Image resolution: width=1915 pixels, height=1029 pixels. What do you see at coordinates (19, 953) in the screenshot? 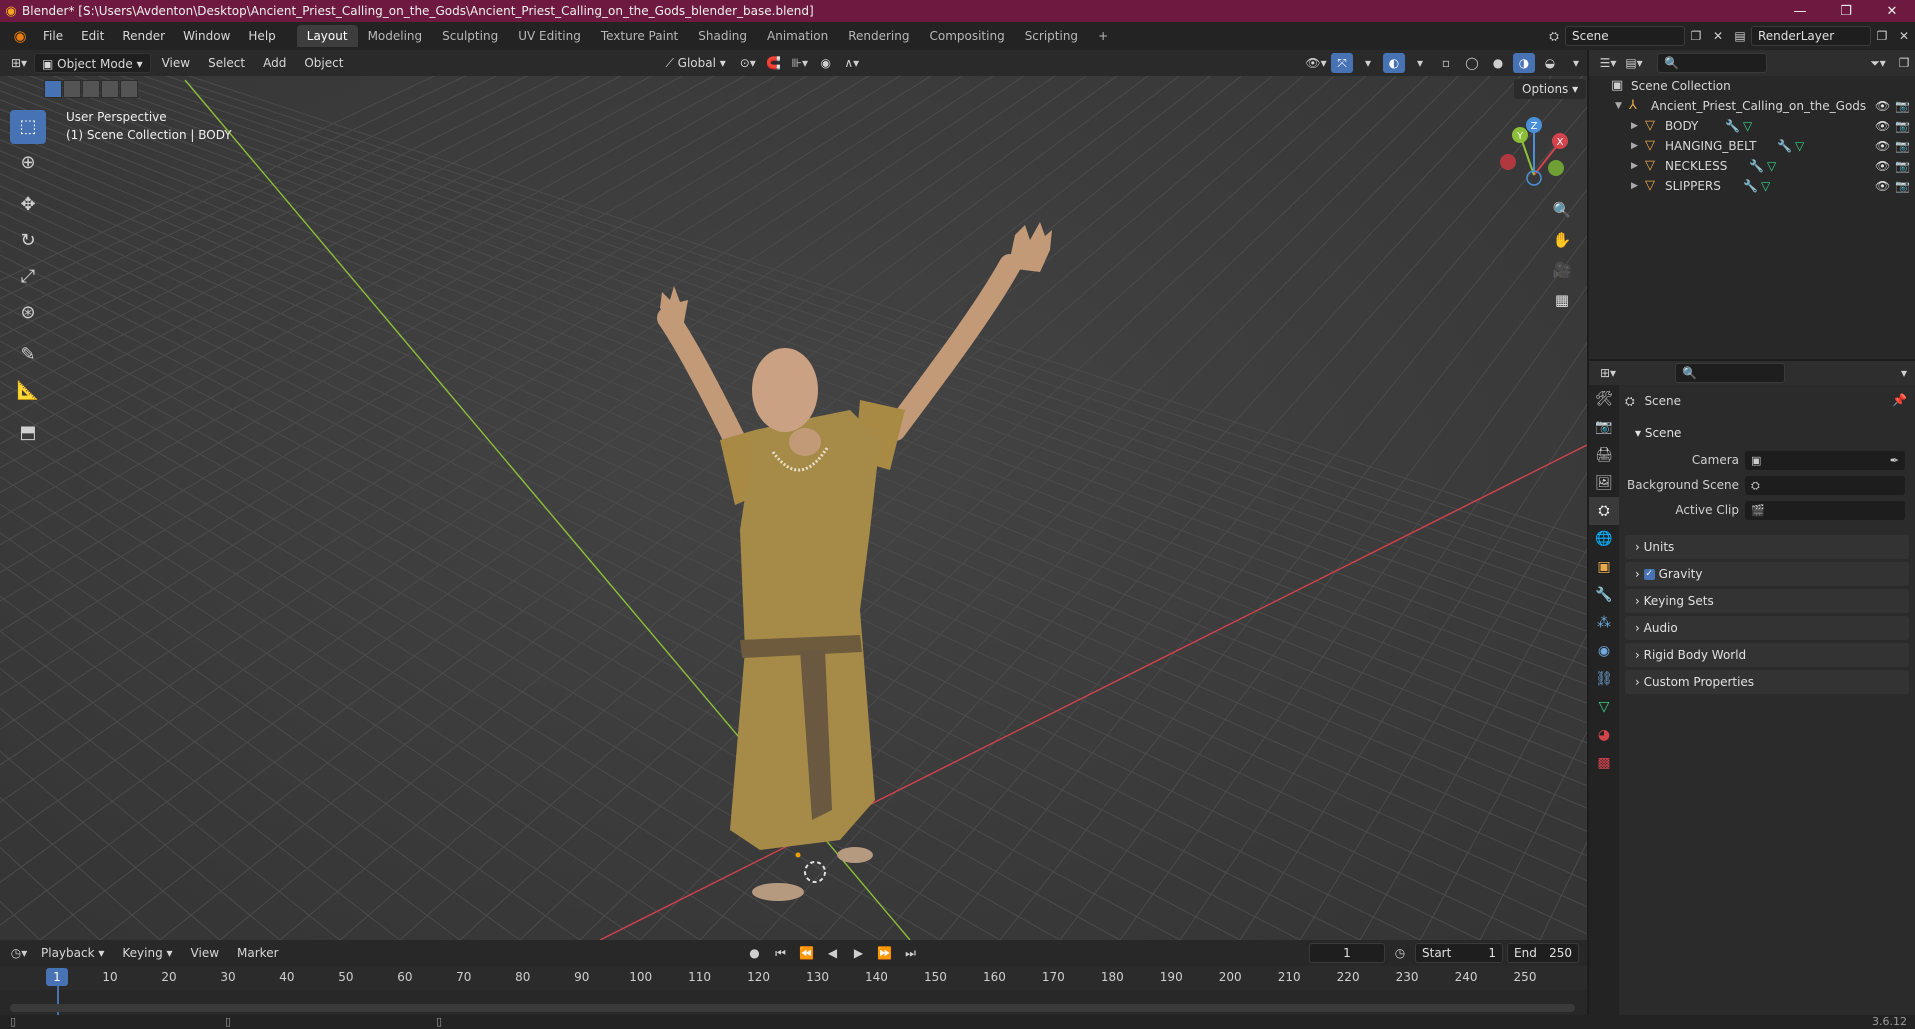
I see `timeline-editor-type-icon: ◷▾` at bounding box center [19, 953].